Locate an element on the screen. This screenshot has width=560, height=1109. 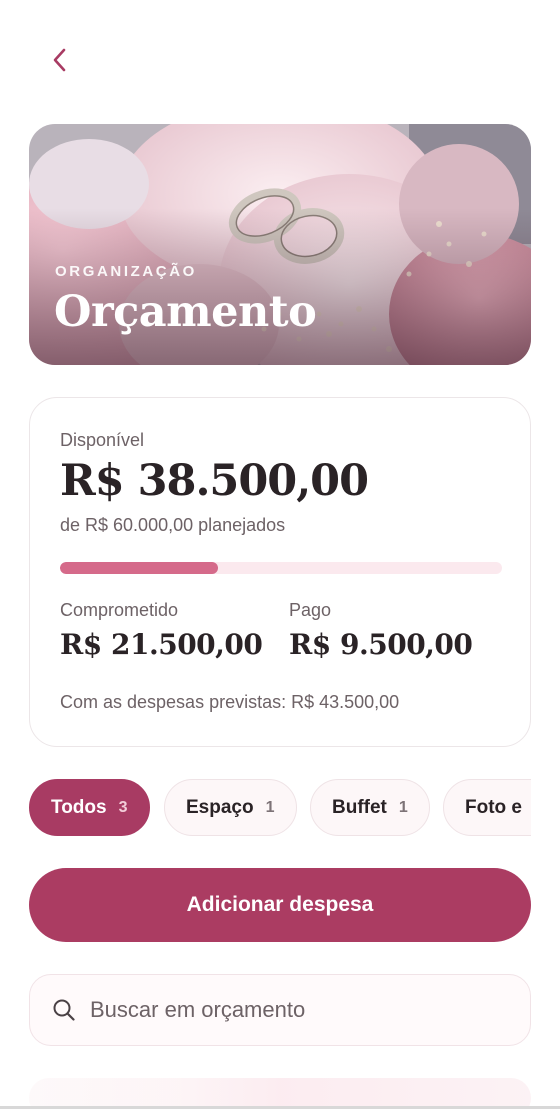
filter-chip-todos: Todos 3 is located at coordinates (89, 807).